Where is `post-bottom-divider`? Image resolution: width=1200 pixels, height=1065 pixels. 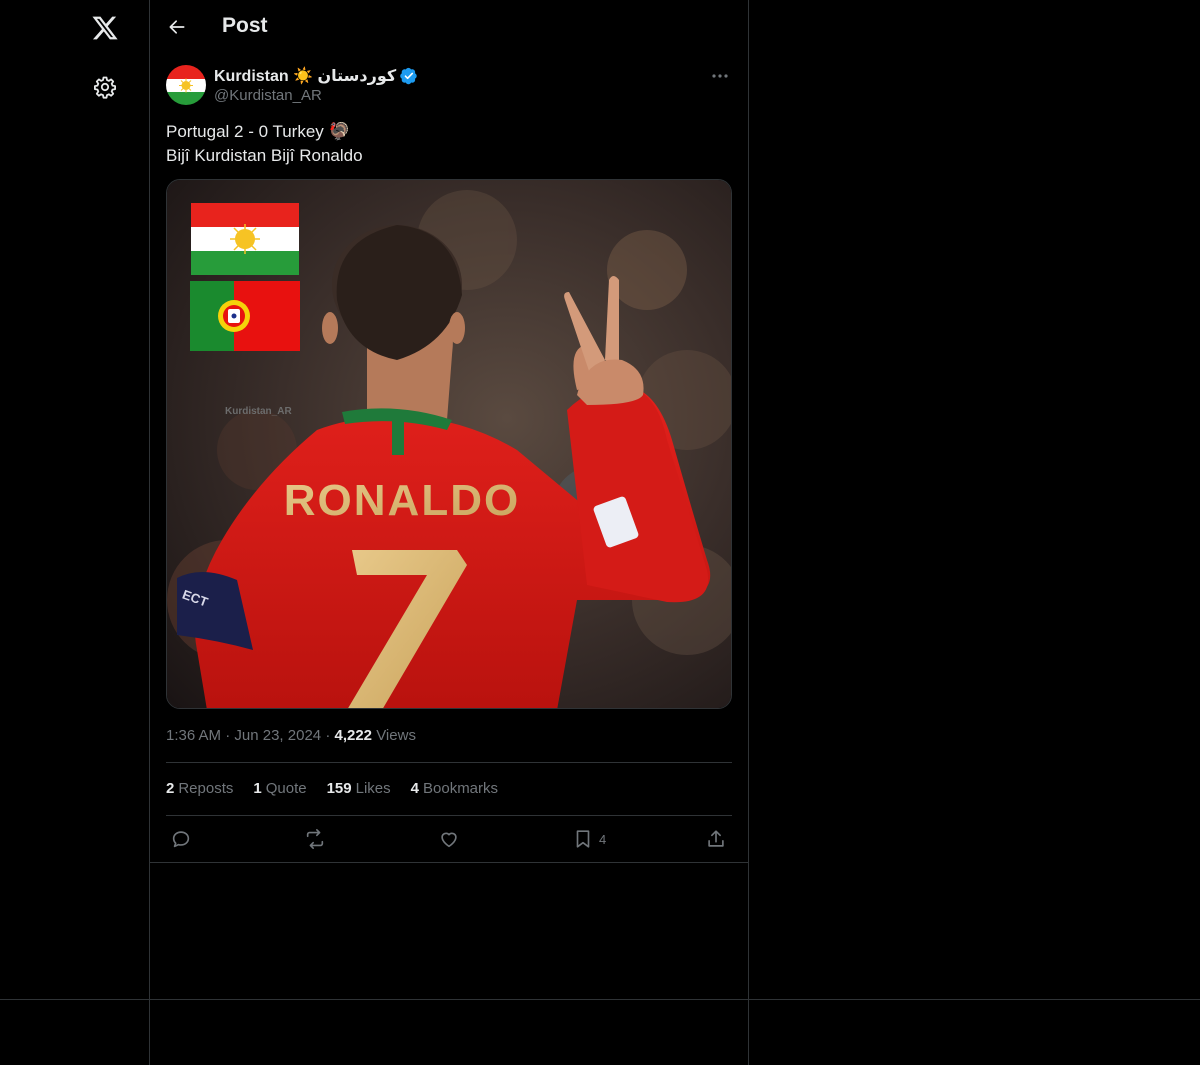 post-bottom-divider is located at coordinates (449, 862).